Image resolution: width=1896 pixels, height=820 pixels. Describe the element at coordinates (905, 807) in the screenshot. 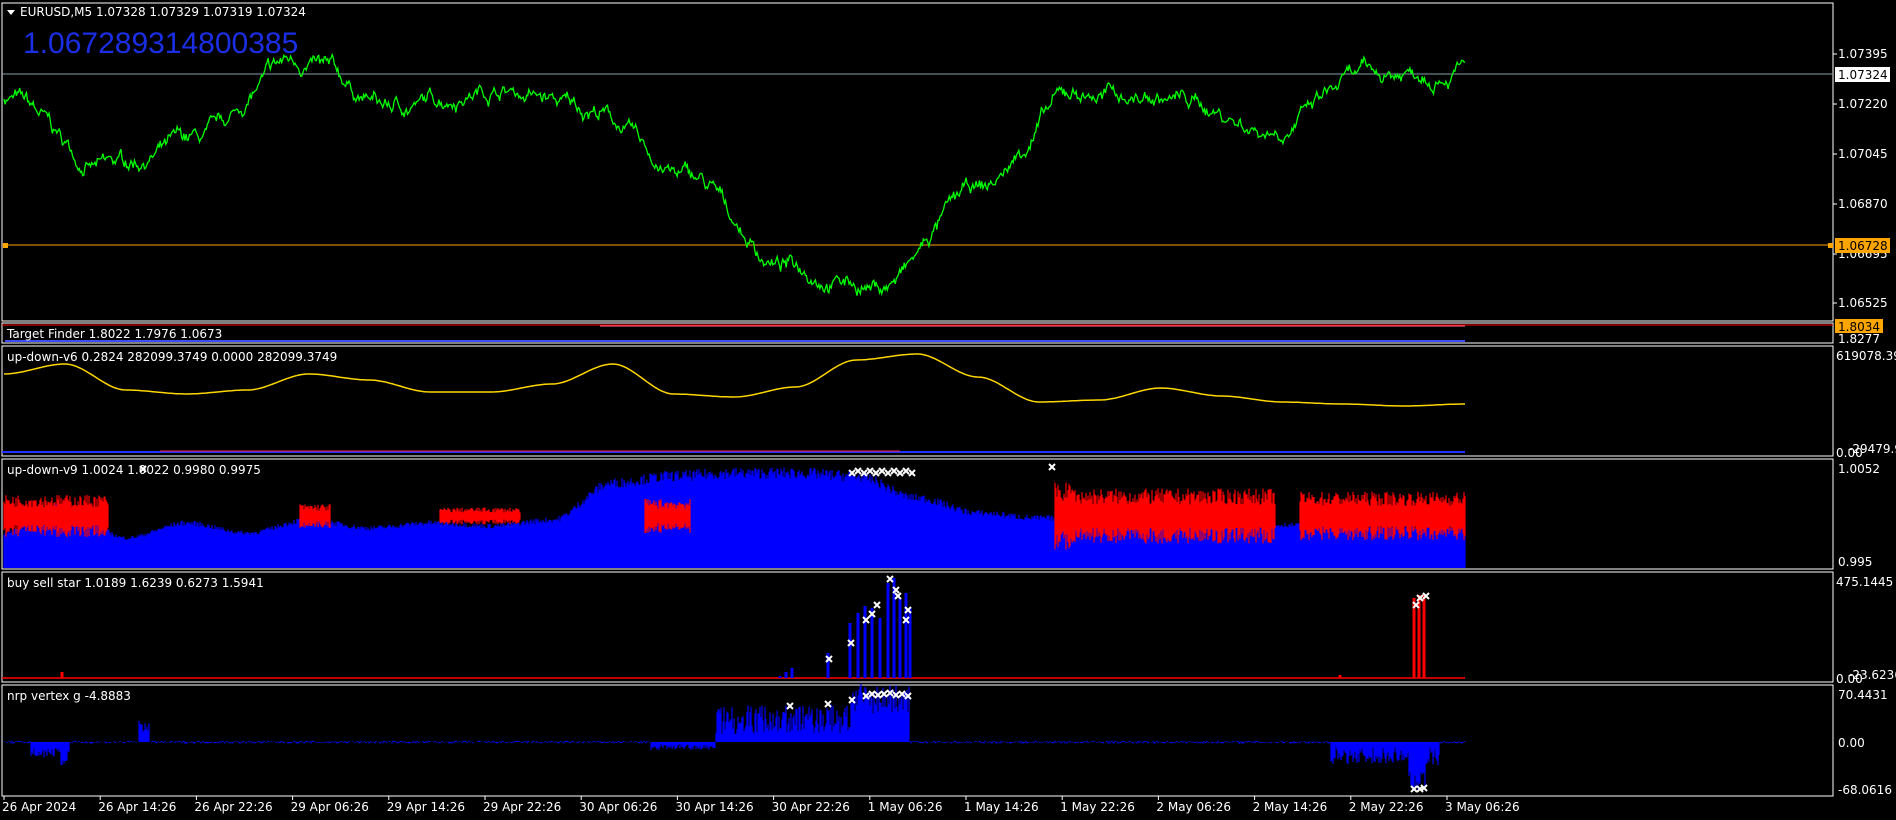

I see `x-tick-label: 1 May 06:26` at that location.